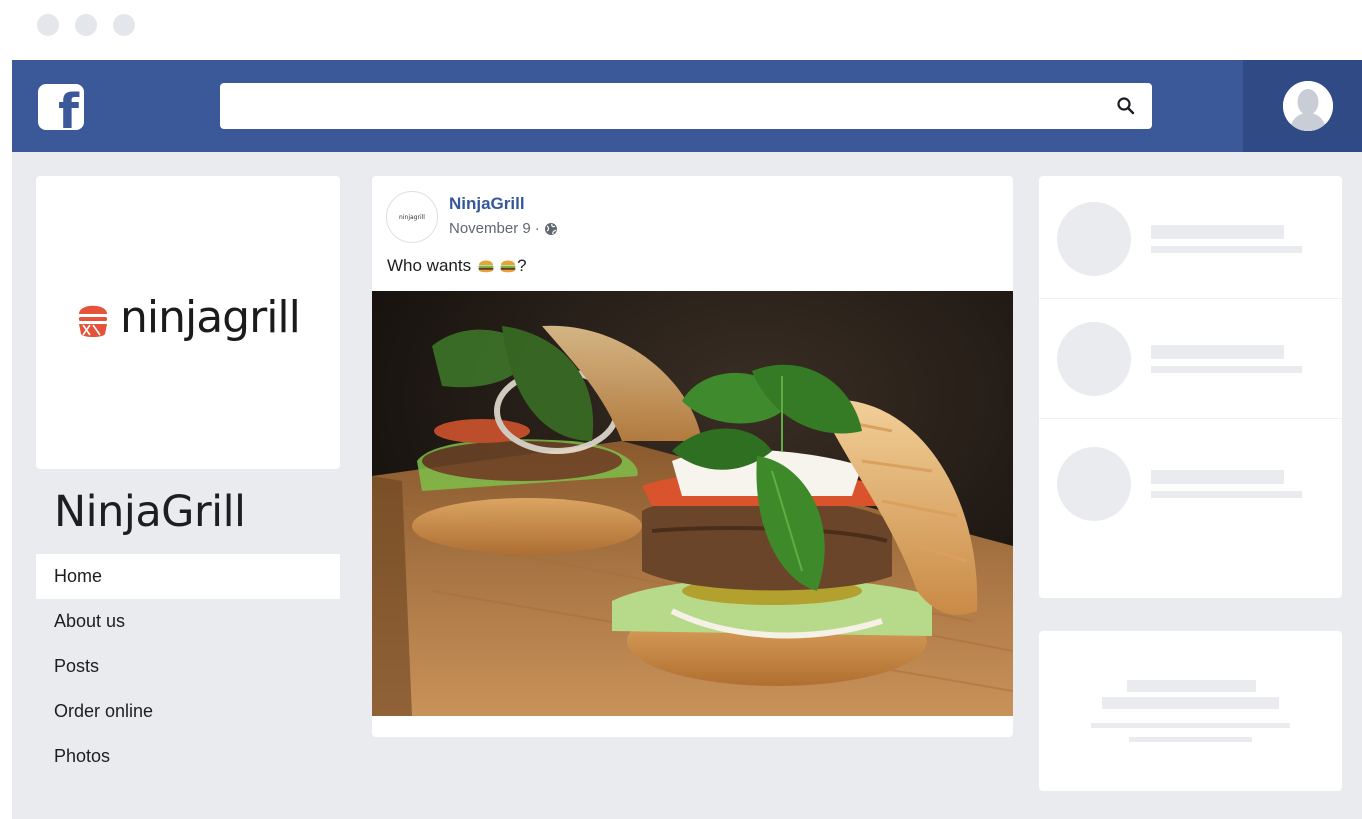 Image resolution: width=1362 pixels, height=819 pixels. I want to click on search-icon, so click(1126, 106).